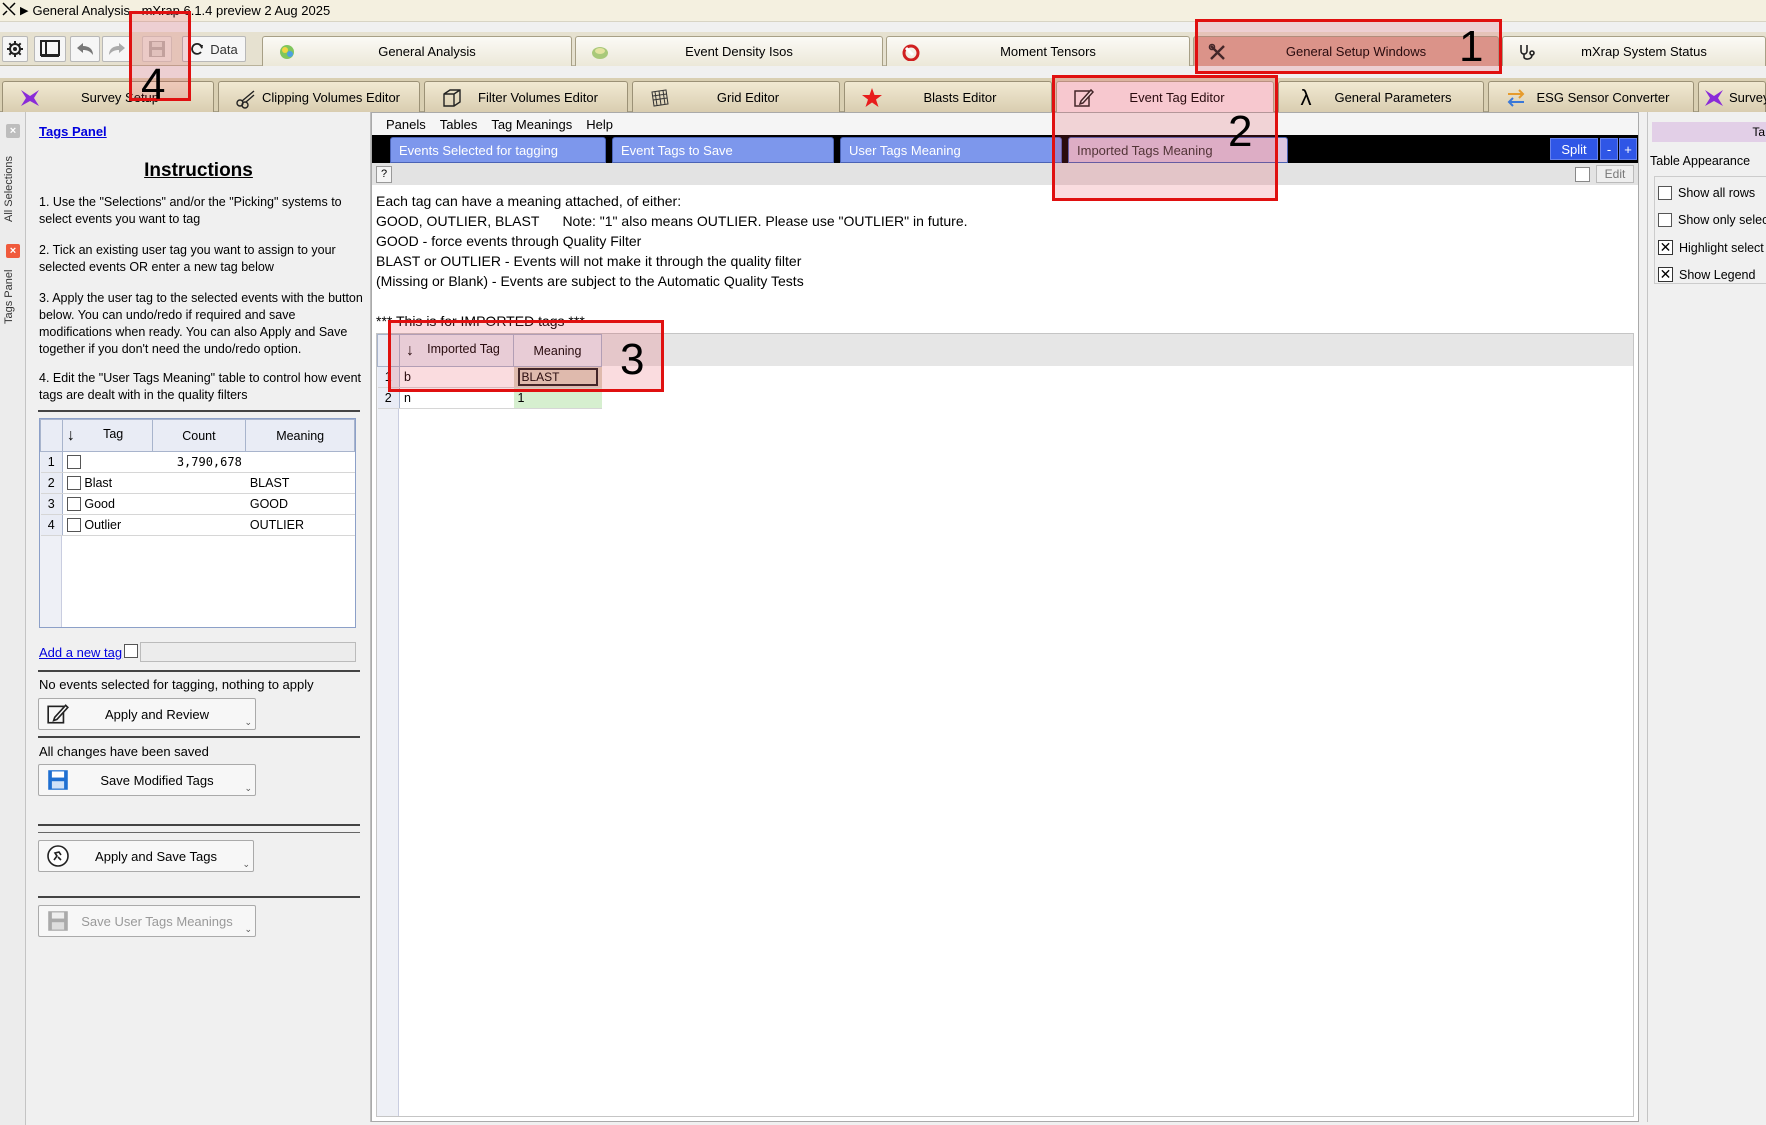  What do you see at coordinates (107, 435) in the screenshot?
I see `tag-column-header: ↓ Tag` at bounding box center [107, 435].